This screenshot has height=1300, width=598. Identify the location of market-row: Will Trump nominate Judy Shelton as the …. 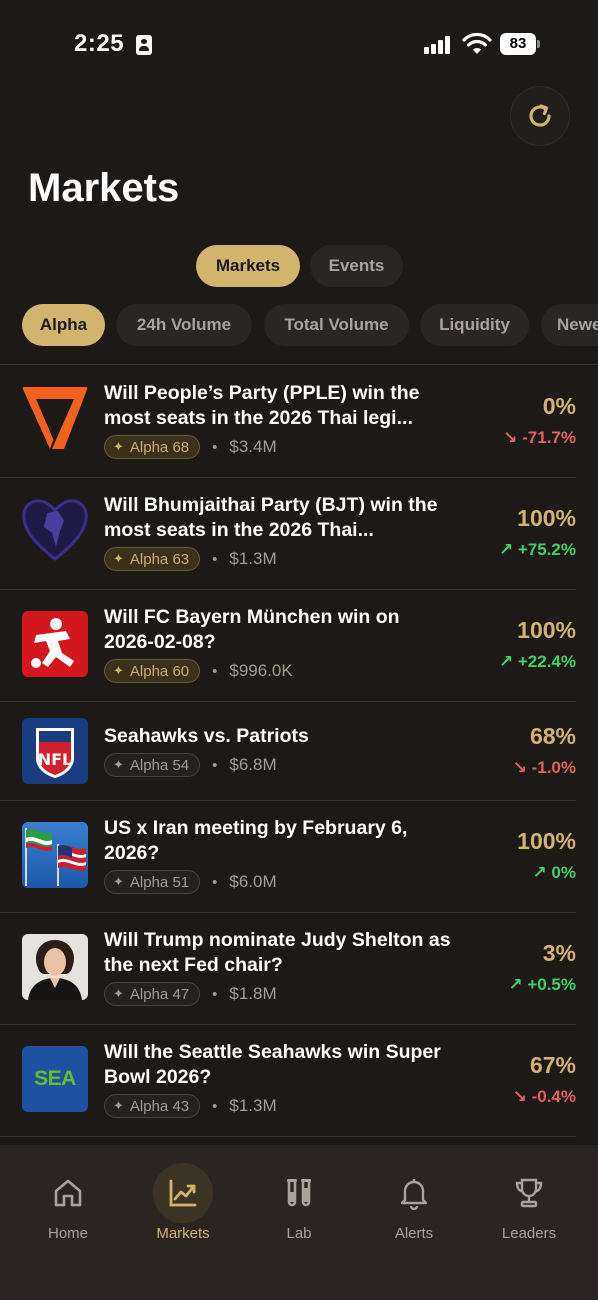
(299, 968).